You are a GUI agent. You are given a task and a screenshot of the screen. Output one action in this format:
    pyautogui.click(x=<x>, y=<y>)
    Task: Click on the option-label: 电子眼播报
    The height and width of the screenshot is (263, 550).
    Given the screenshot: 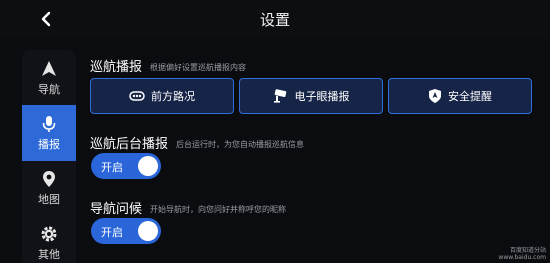 What is the action you would take?
    pyautogui.click(x=322, y=96)
    